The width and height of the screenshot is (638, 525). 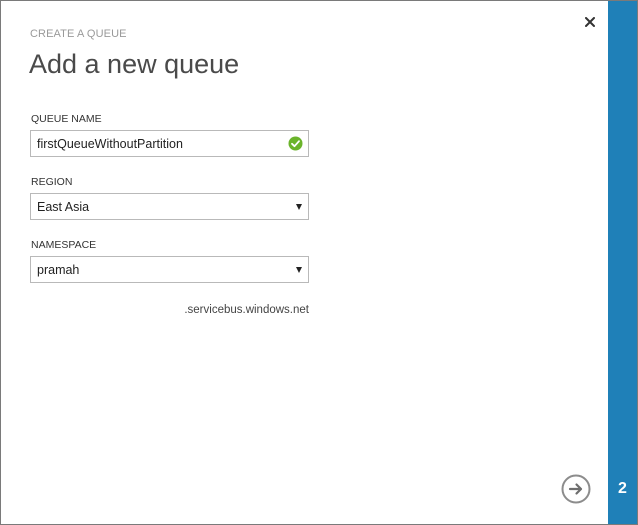 I want to click on namespace-select: pramah, so click(x=169, y=269).